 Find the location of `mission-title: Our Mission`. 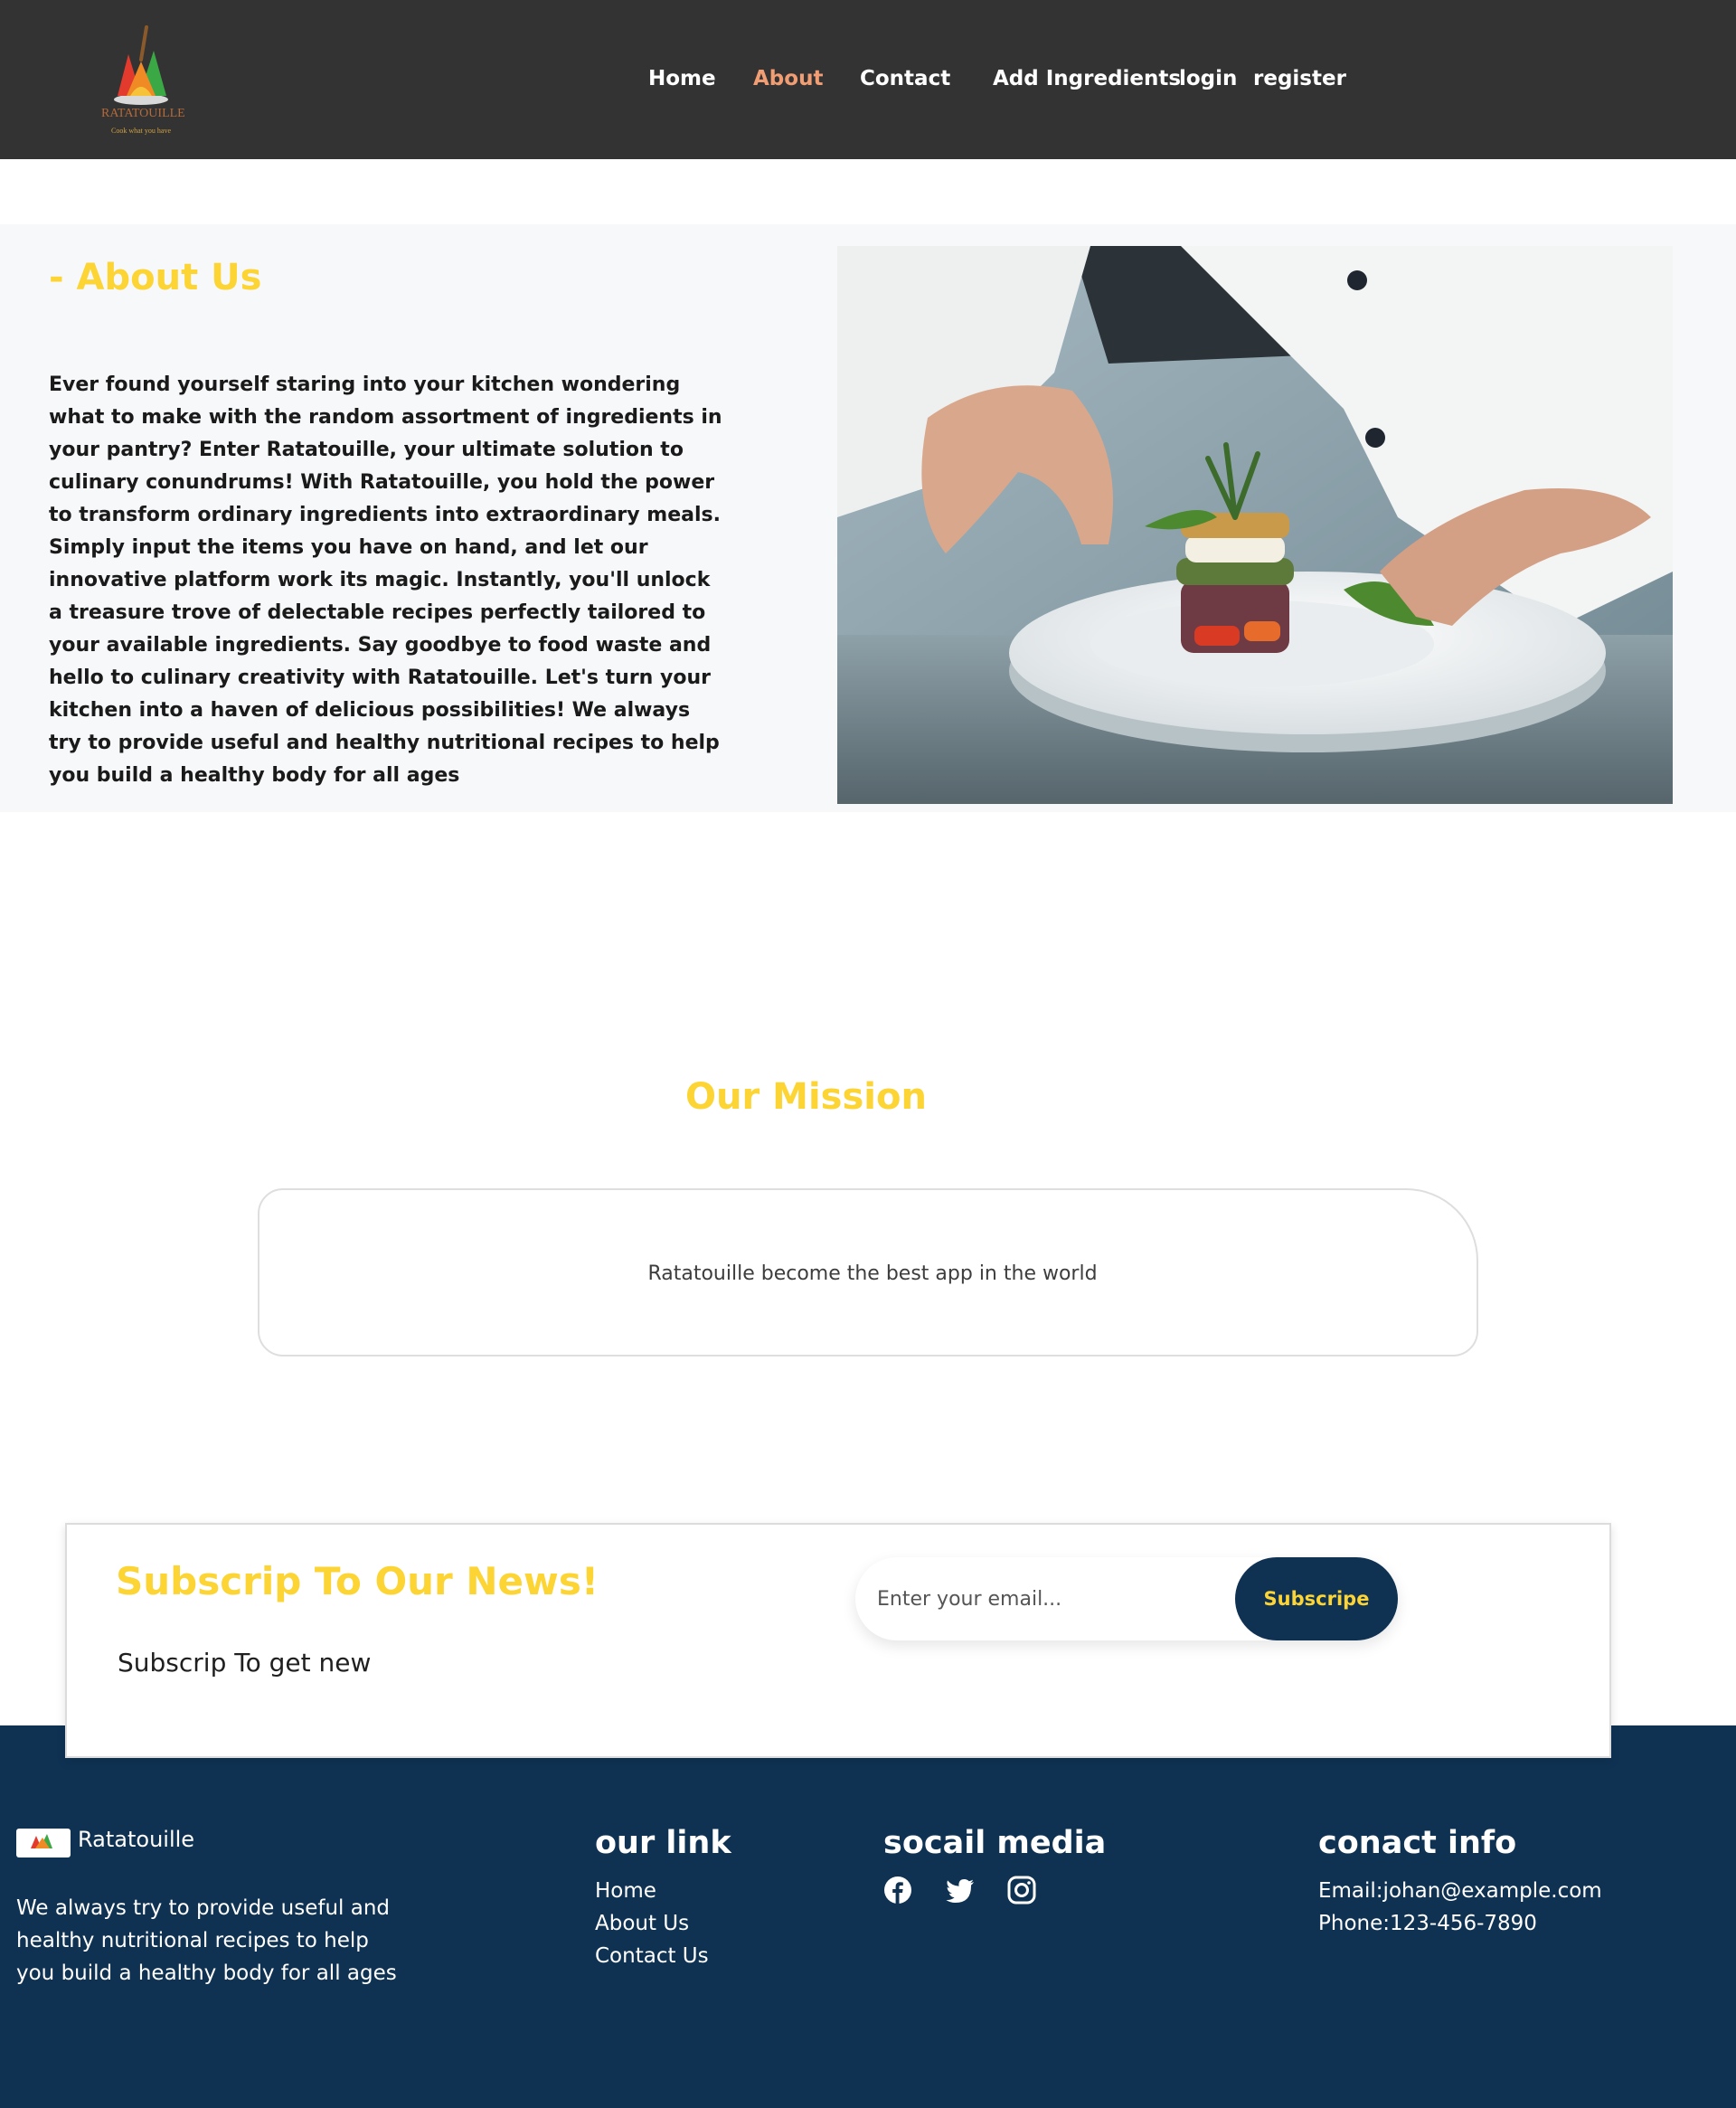

mission-title: Our Mission is located at coordinates (806, 1097).